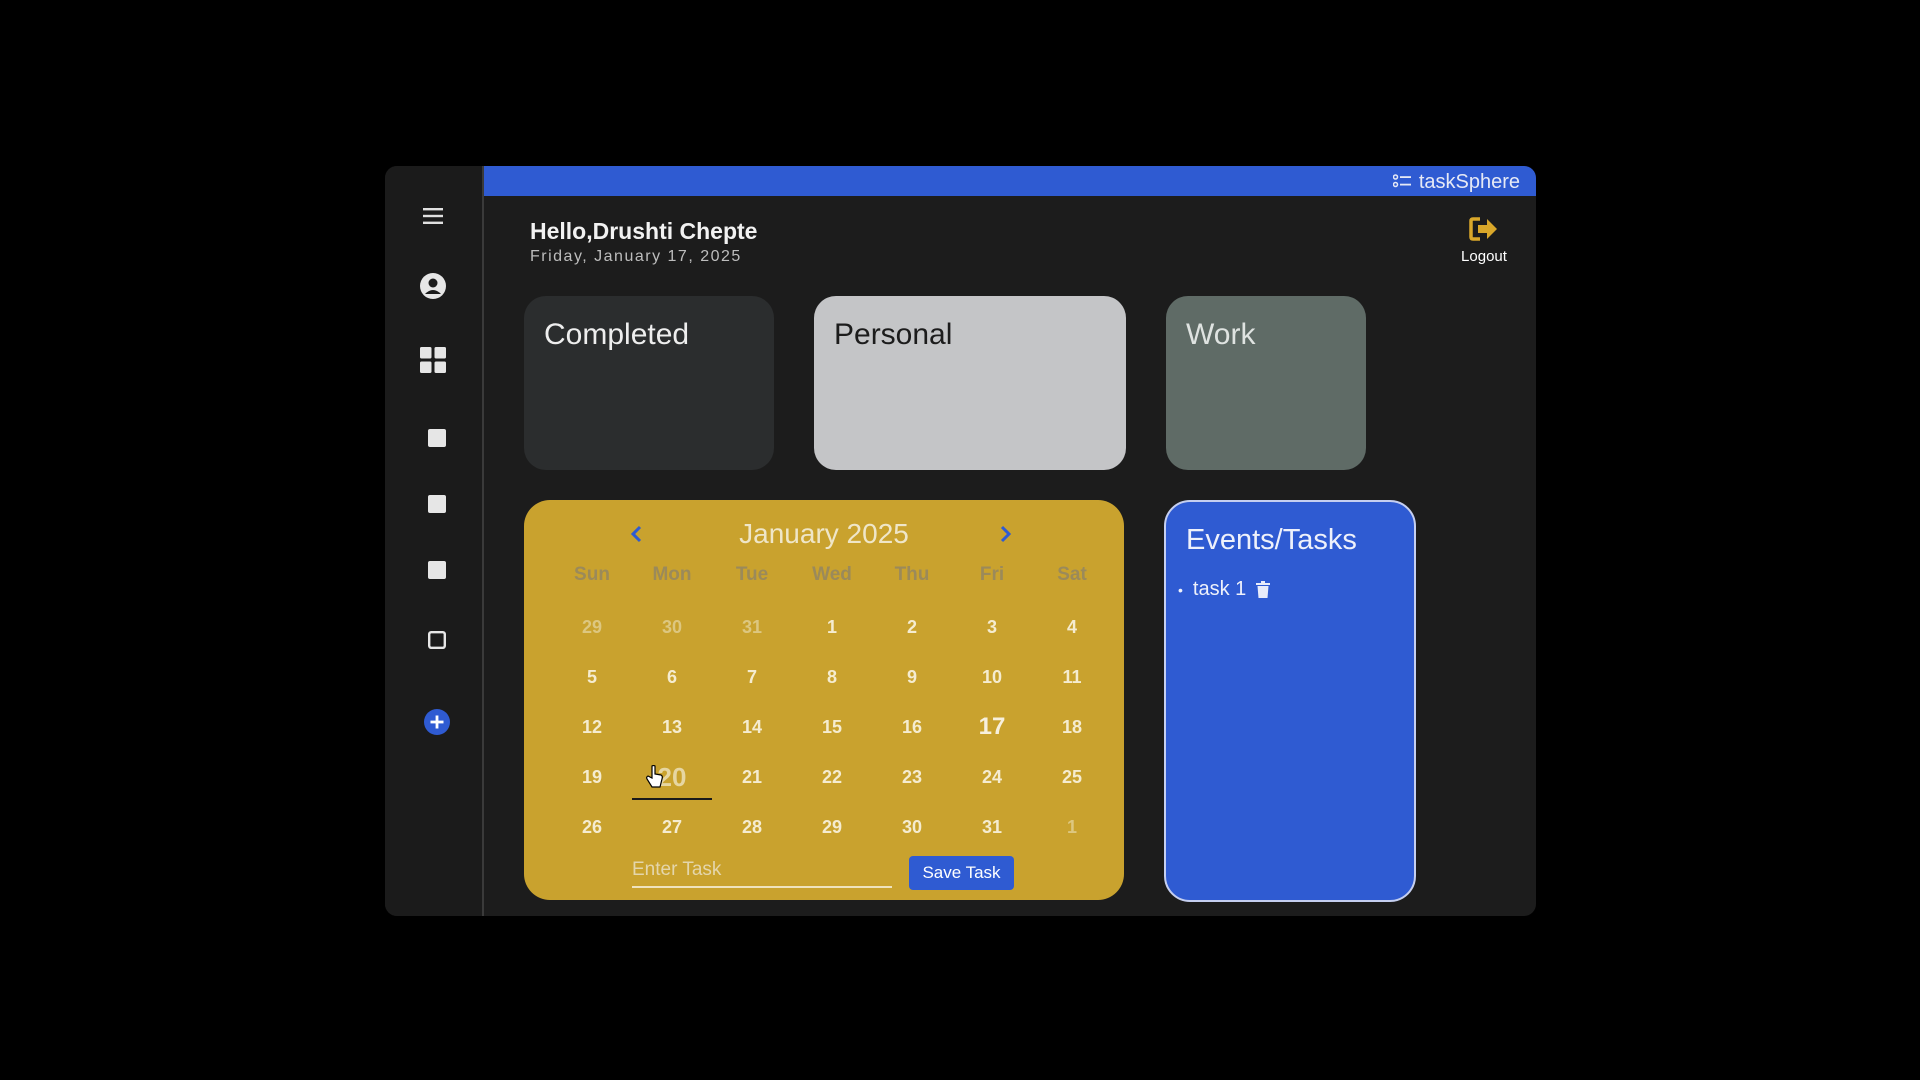 This screenshot has height=1080, width=1920. I want to click on calendar-day: 19, so click(592, 777).